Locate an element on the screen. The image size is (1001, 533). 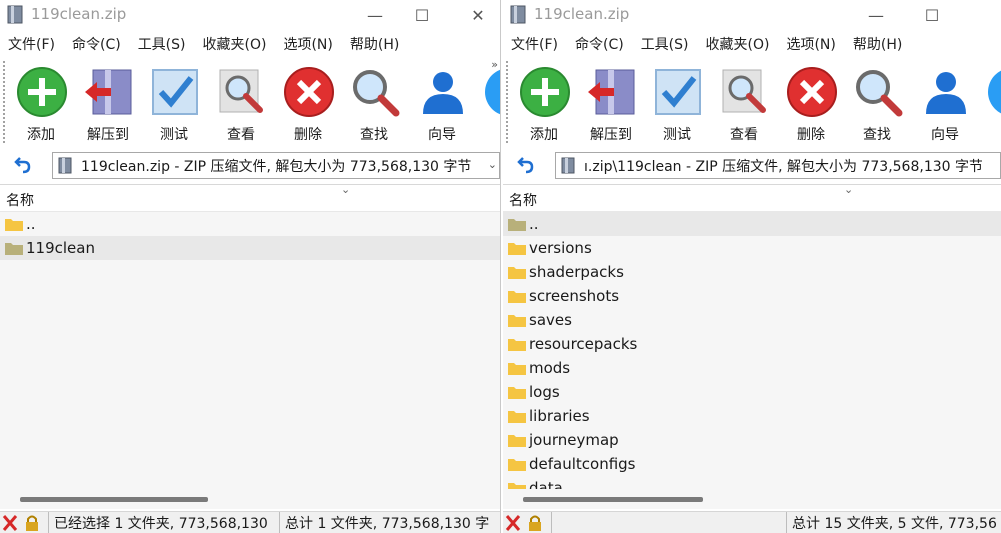
title-bar: 119clean.zip — ☐ ✕ is located at coordinates (250, 15).